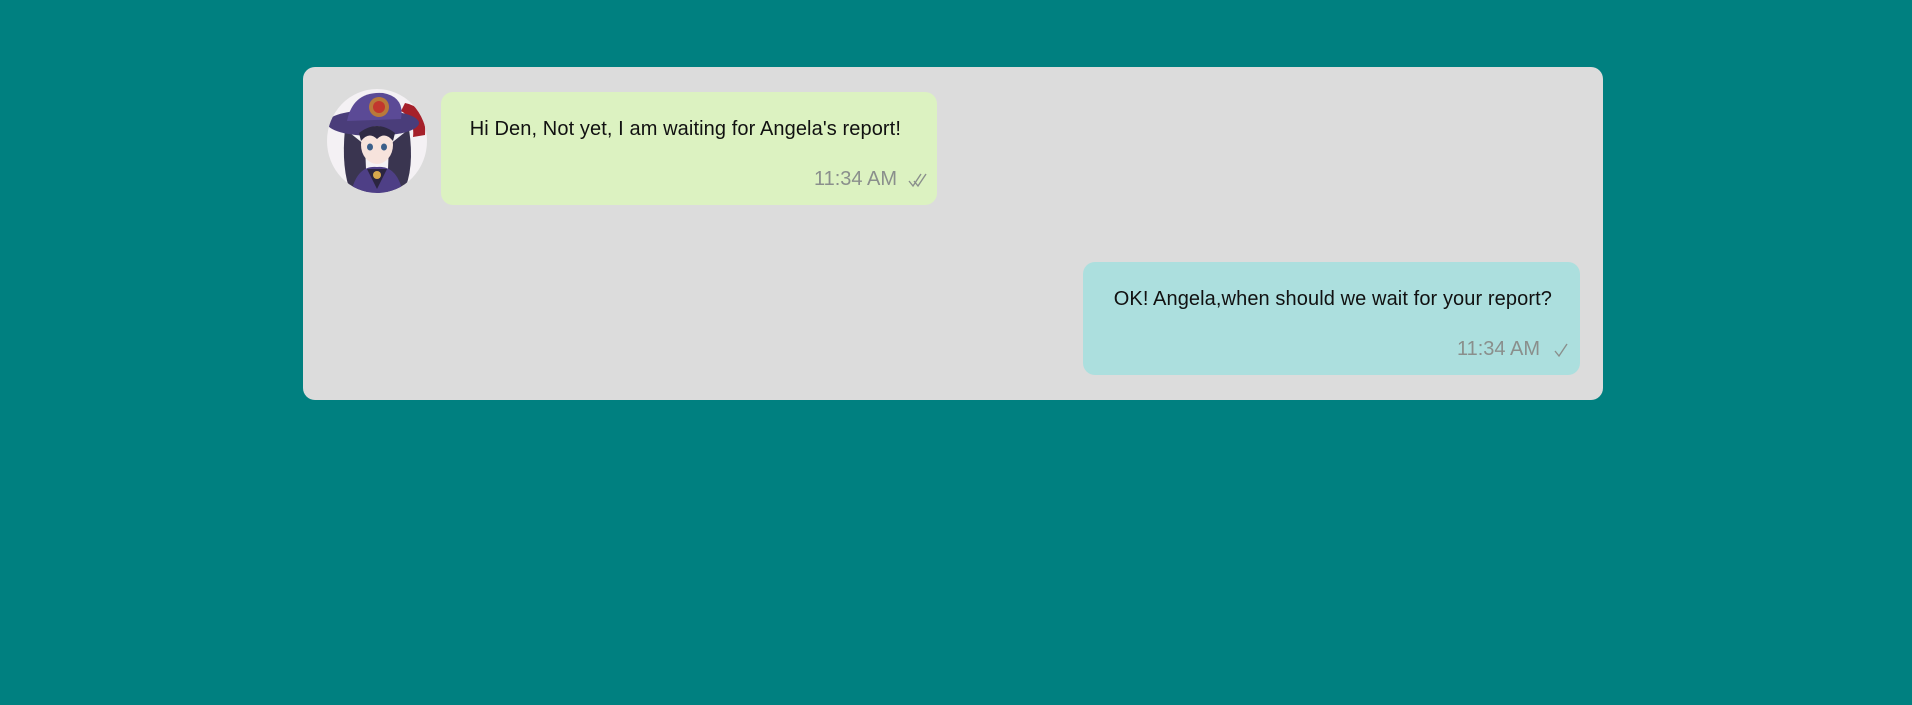 This screenshot has height=705, width=1912. What do you see at coordinates (917, 180) in the screenshot?
I see `double-check-icon` at bounding box center [917, 180].